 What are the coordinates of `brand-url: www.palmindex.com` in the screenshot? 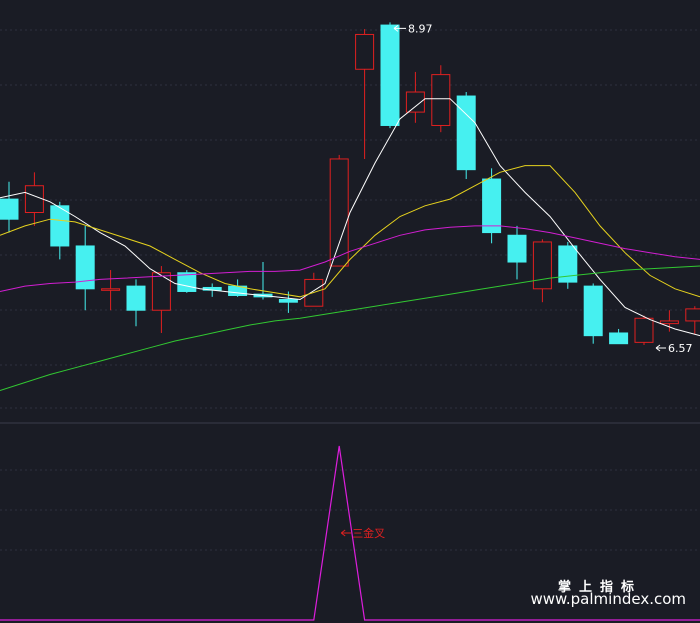 It's located at (608, 599).